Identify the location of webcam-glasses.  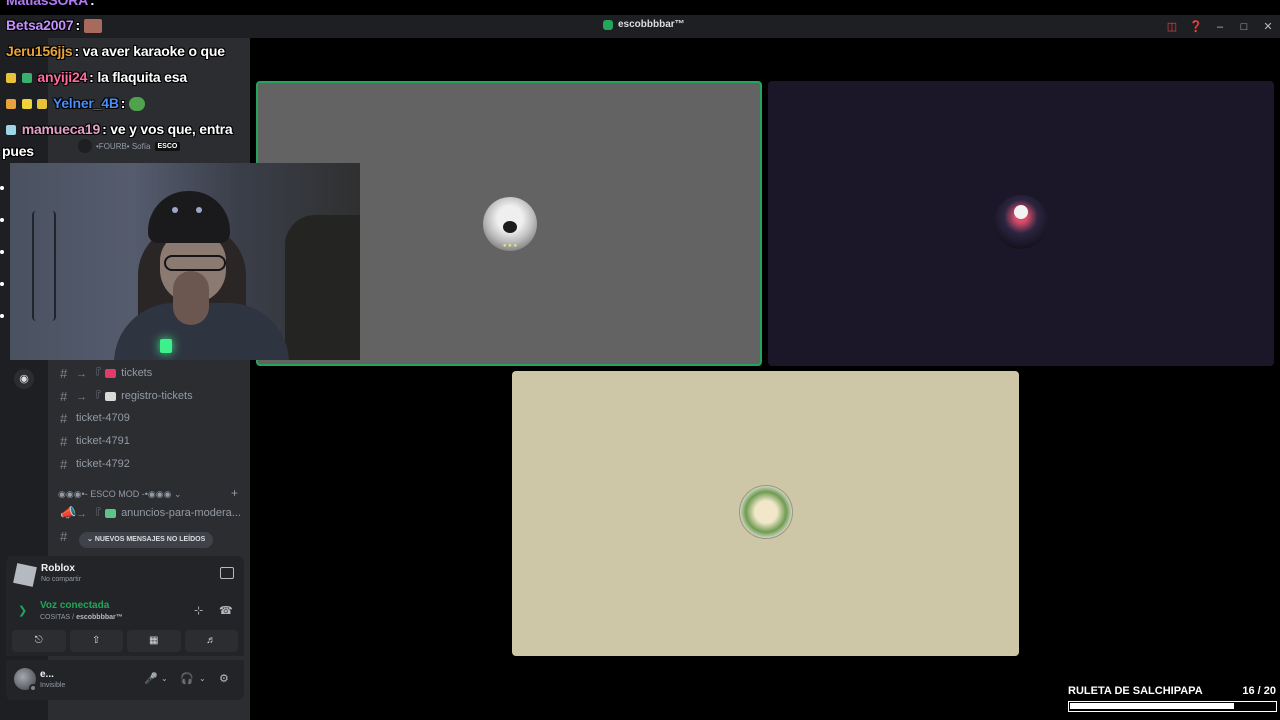
(195, 263).